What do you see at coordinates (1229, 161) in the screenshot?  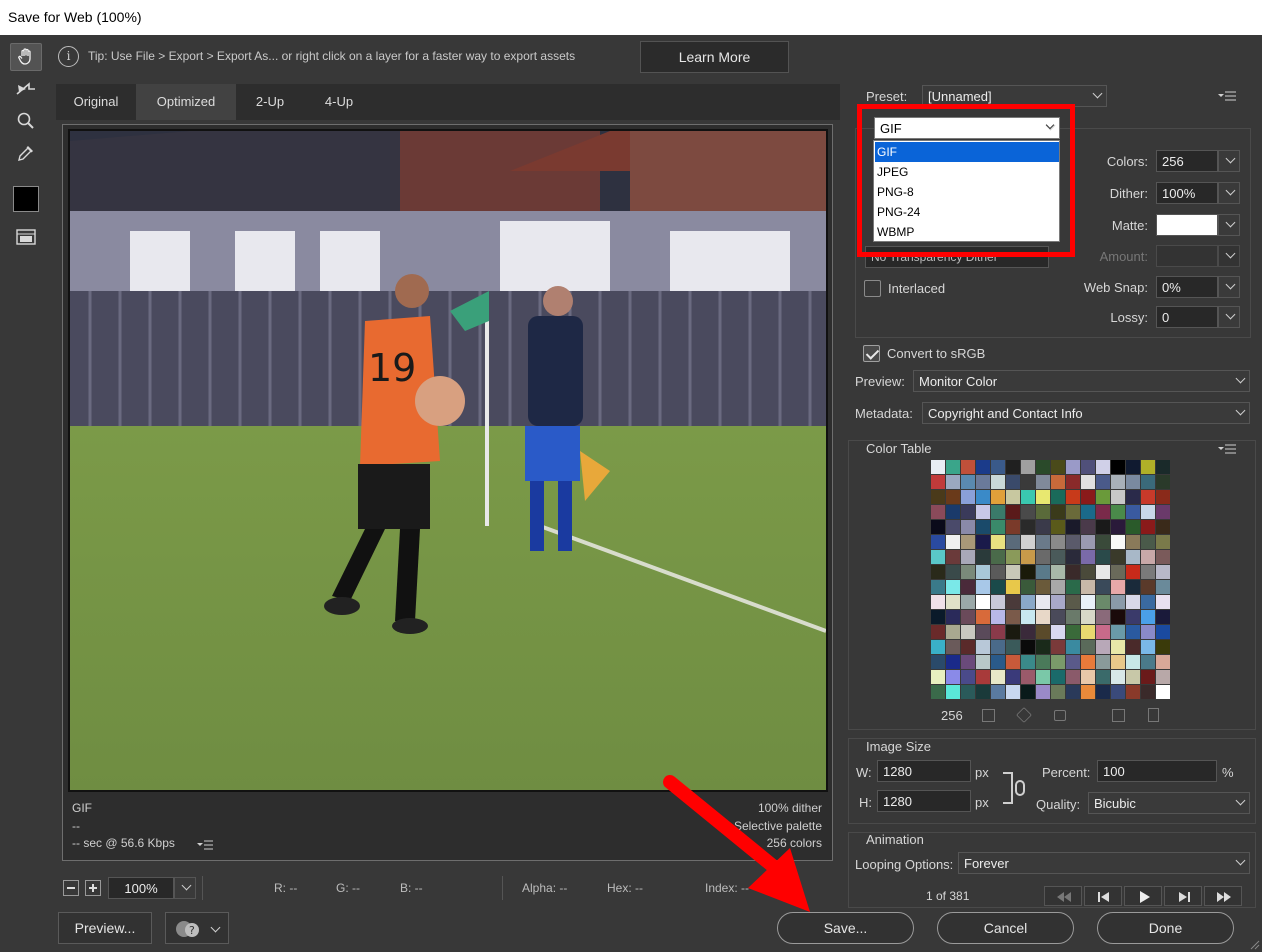 I see `colors-dropdown` at bounding box center [1229, 161].